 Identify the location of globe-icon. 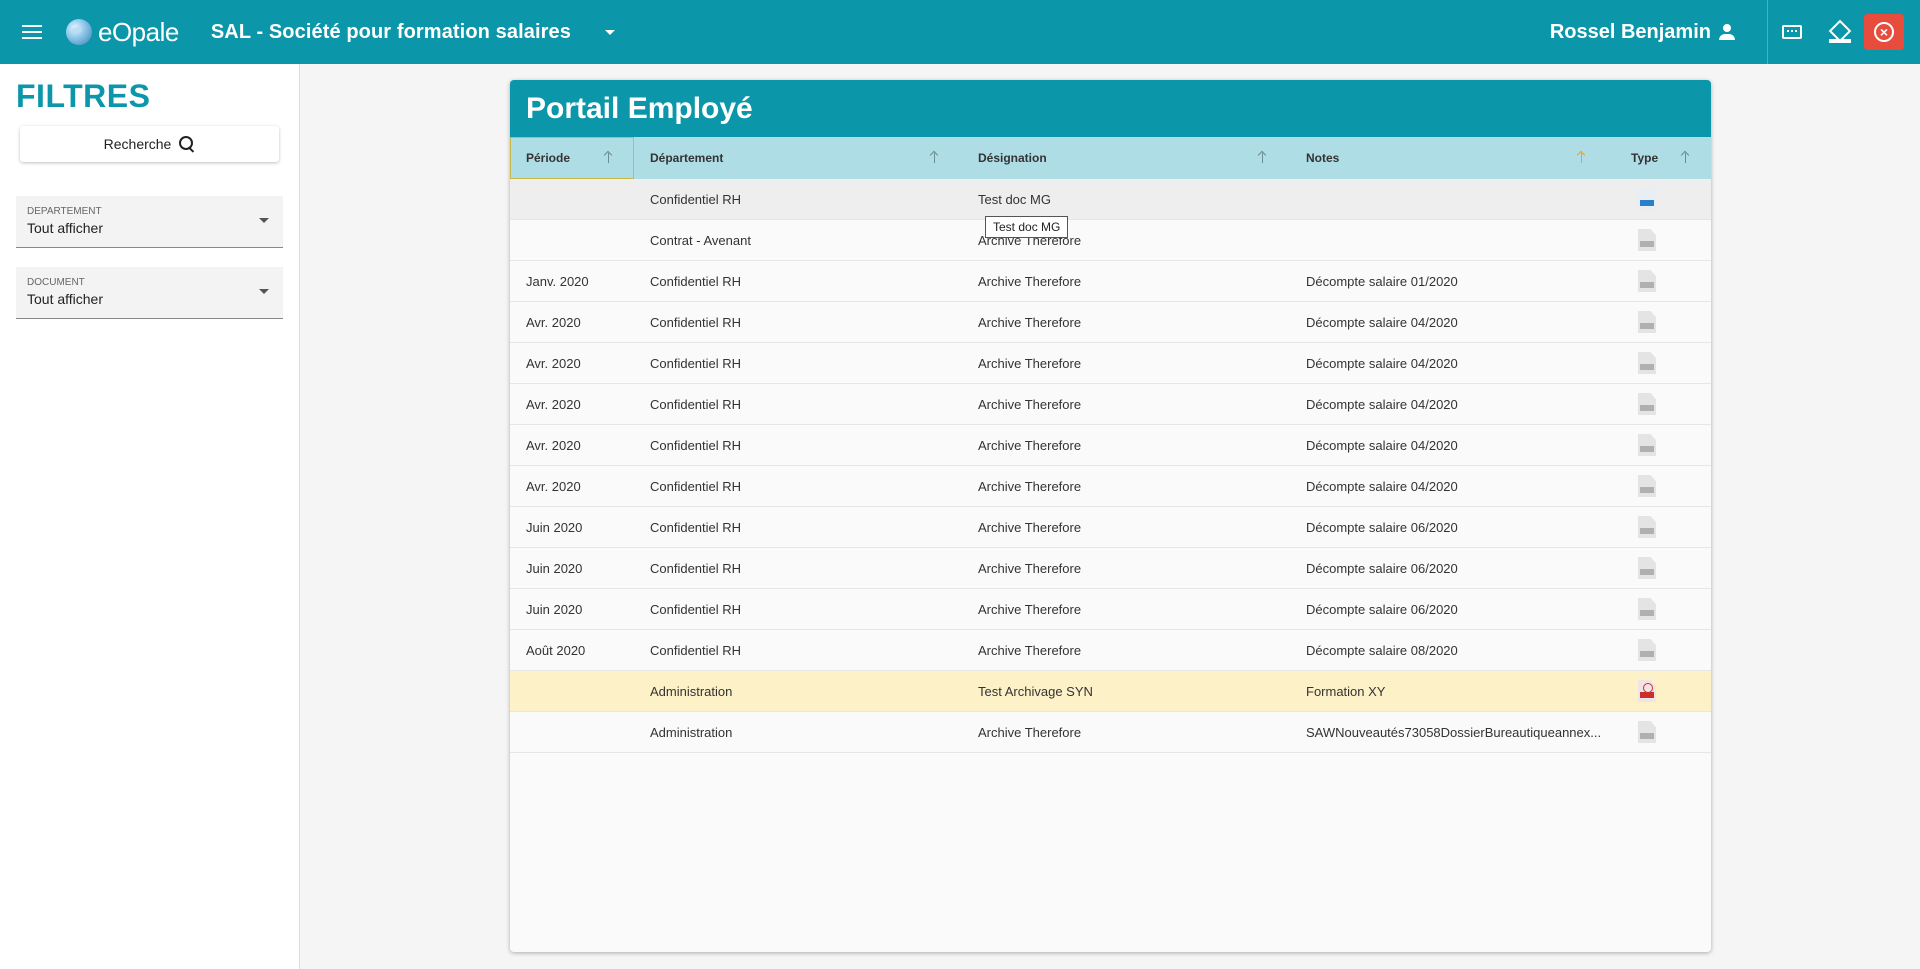
(79, 32).